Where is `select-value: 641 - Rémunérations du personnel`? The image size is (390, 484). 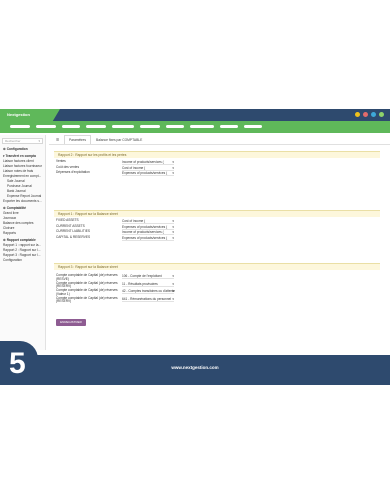 select-value: 641 - Rémunérations du personnel is located at coordinates (147, 298).